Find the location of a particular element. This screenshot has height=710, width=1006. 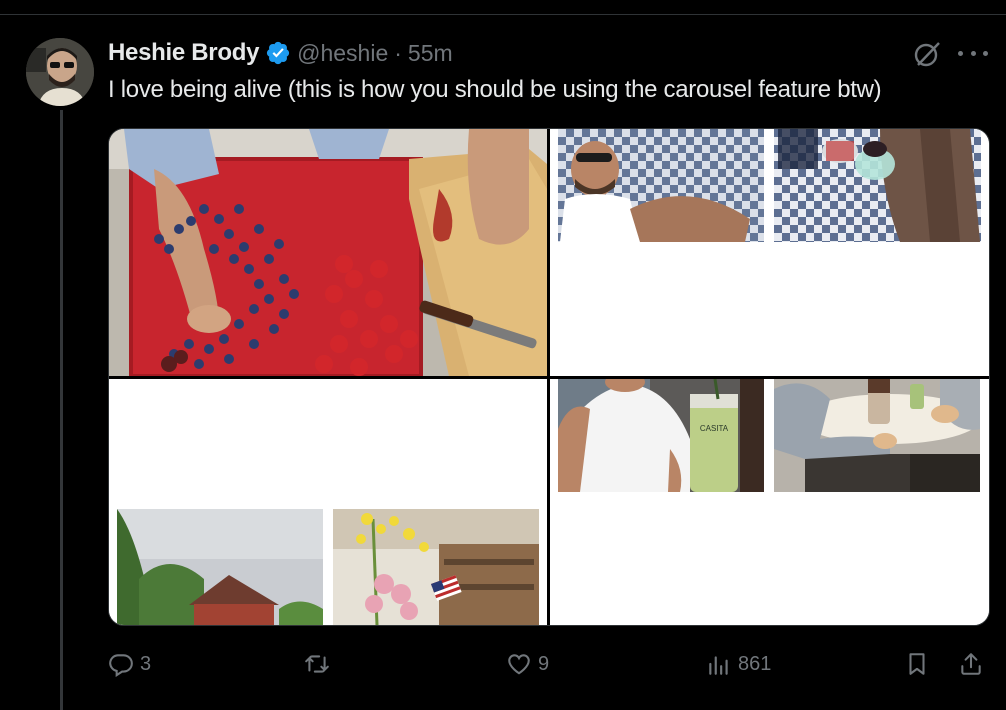

like-button: 9 is located at coordinates (527, 664).